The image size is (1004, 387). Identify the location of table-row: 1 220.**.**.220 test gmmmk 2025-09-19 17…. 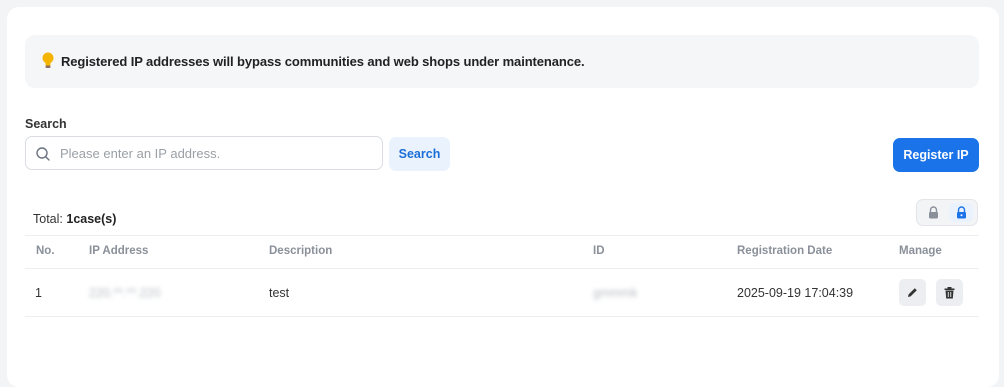
(502, 292).